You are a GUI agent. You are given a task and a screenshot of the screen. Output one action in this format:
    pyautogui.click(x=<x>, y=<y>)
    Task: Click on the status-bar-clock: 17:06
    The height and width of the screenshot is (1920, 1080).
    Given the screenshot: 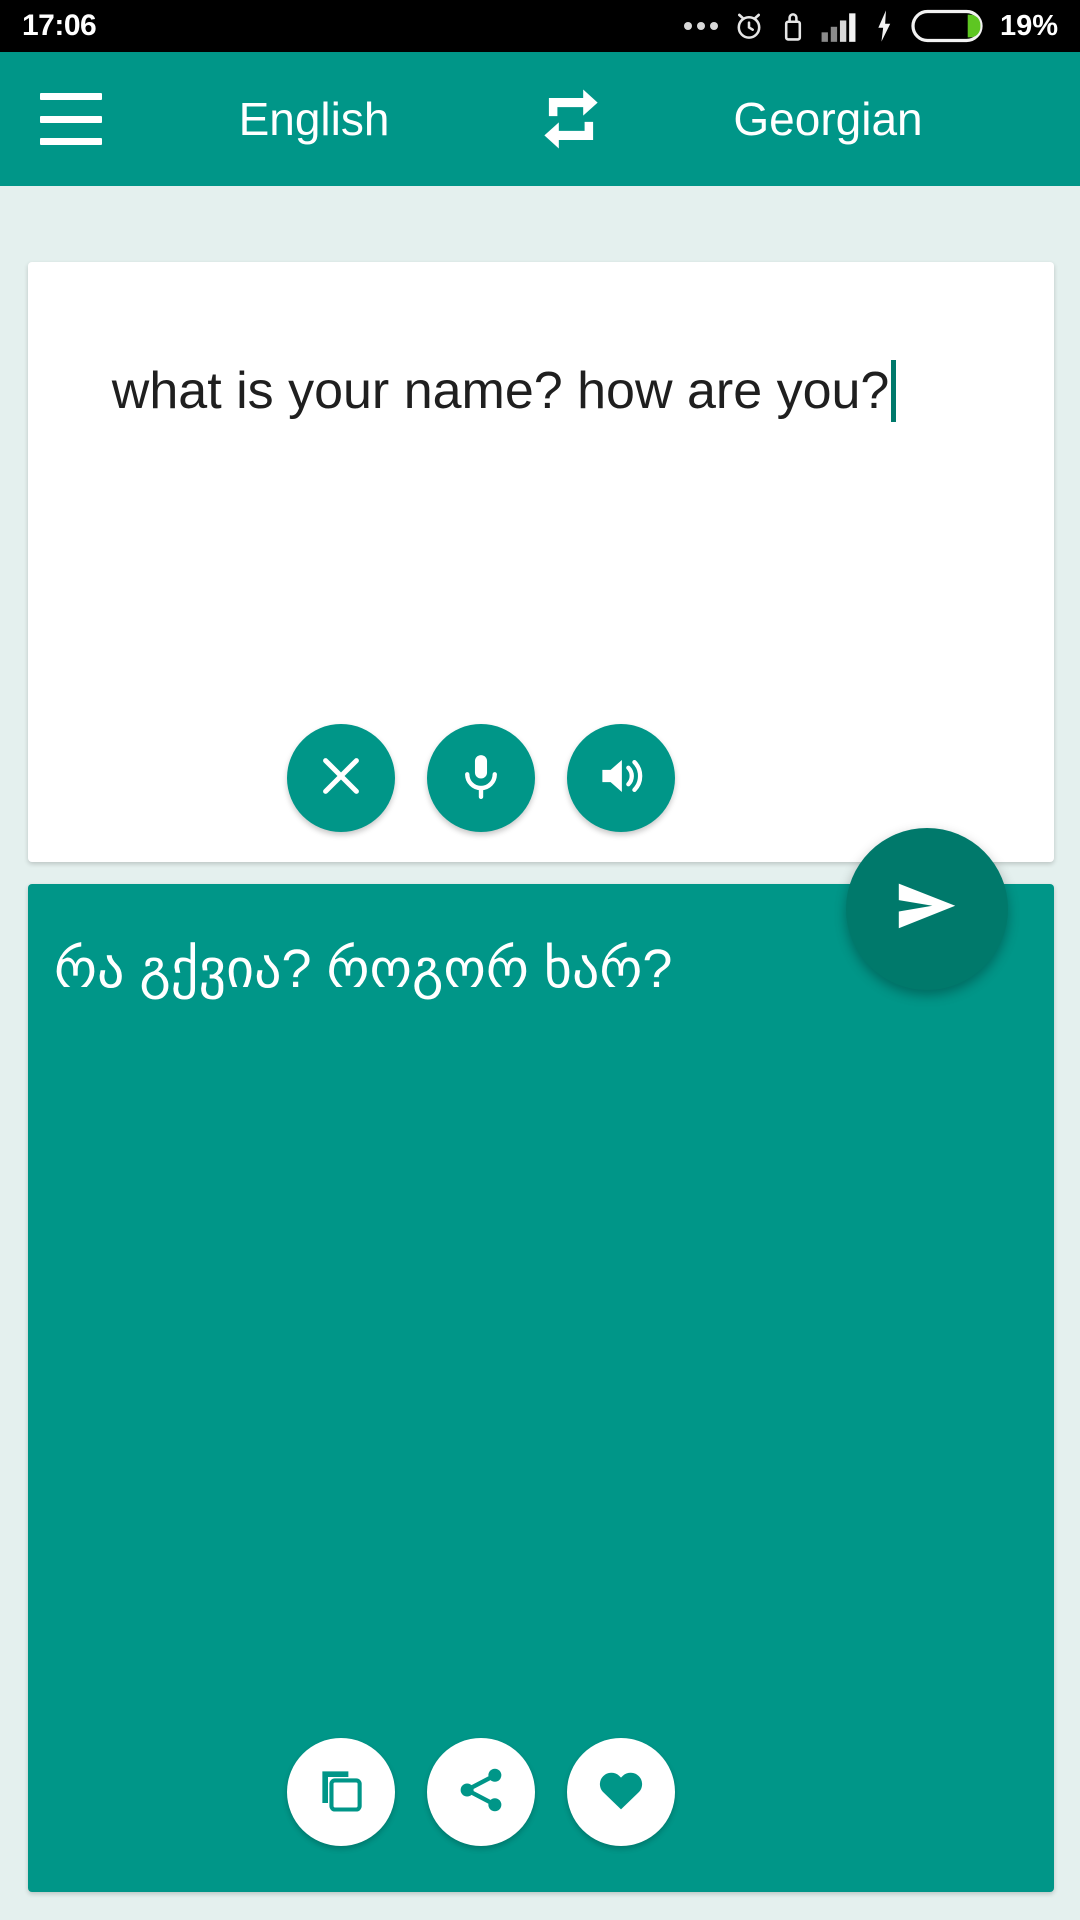 What is the action you would take?
    pyautogui.click(x=59, y=25)
    